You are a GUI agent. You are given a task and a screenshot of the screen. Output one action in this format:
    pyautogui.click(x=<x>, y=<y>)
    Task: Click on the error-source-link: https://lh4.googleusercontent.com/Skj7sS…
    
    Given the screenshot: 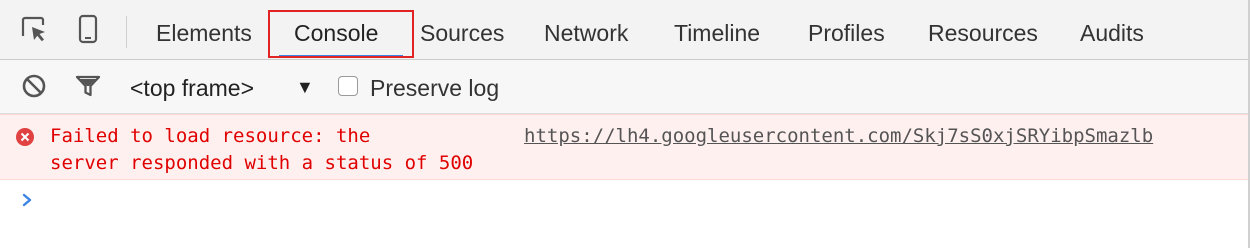 What is the action you would take?
    pyautogui.click(x=886, y=136)
    